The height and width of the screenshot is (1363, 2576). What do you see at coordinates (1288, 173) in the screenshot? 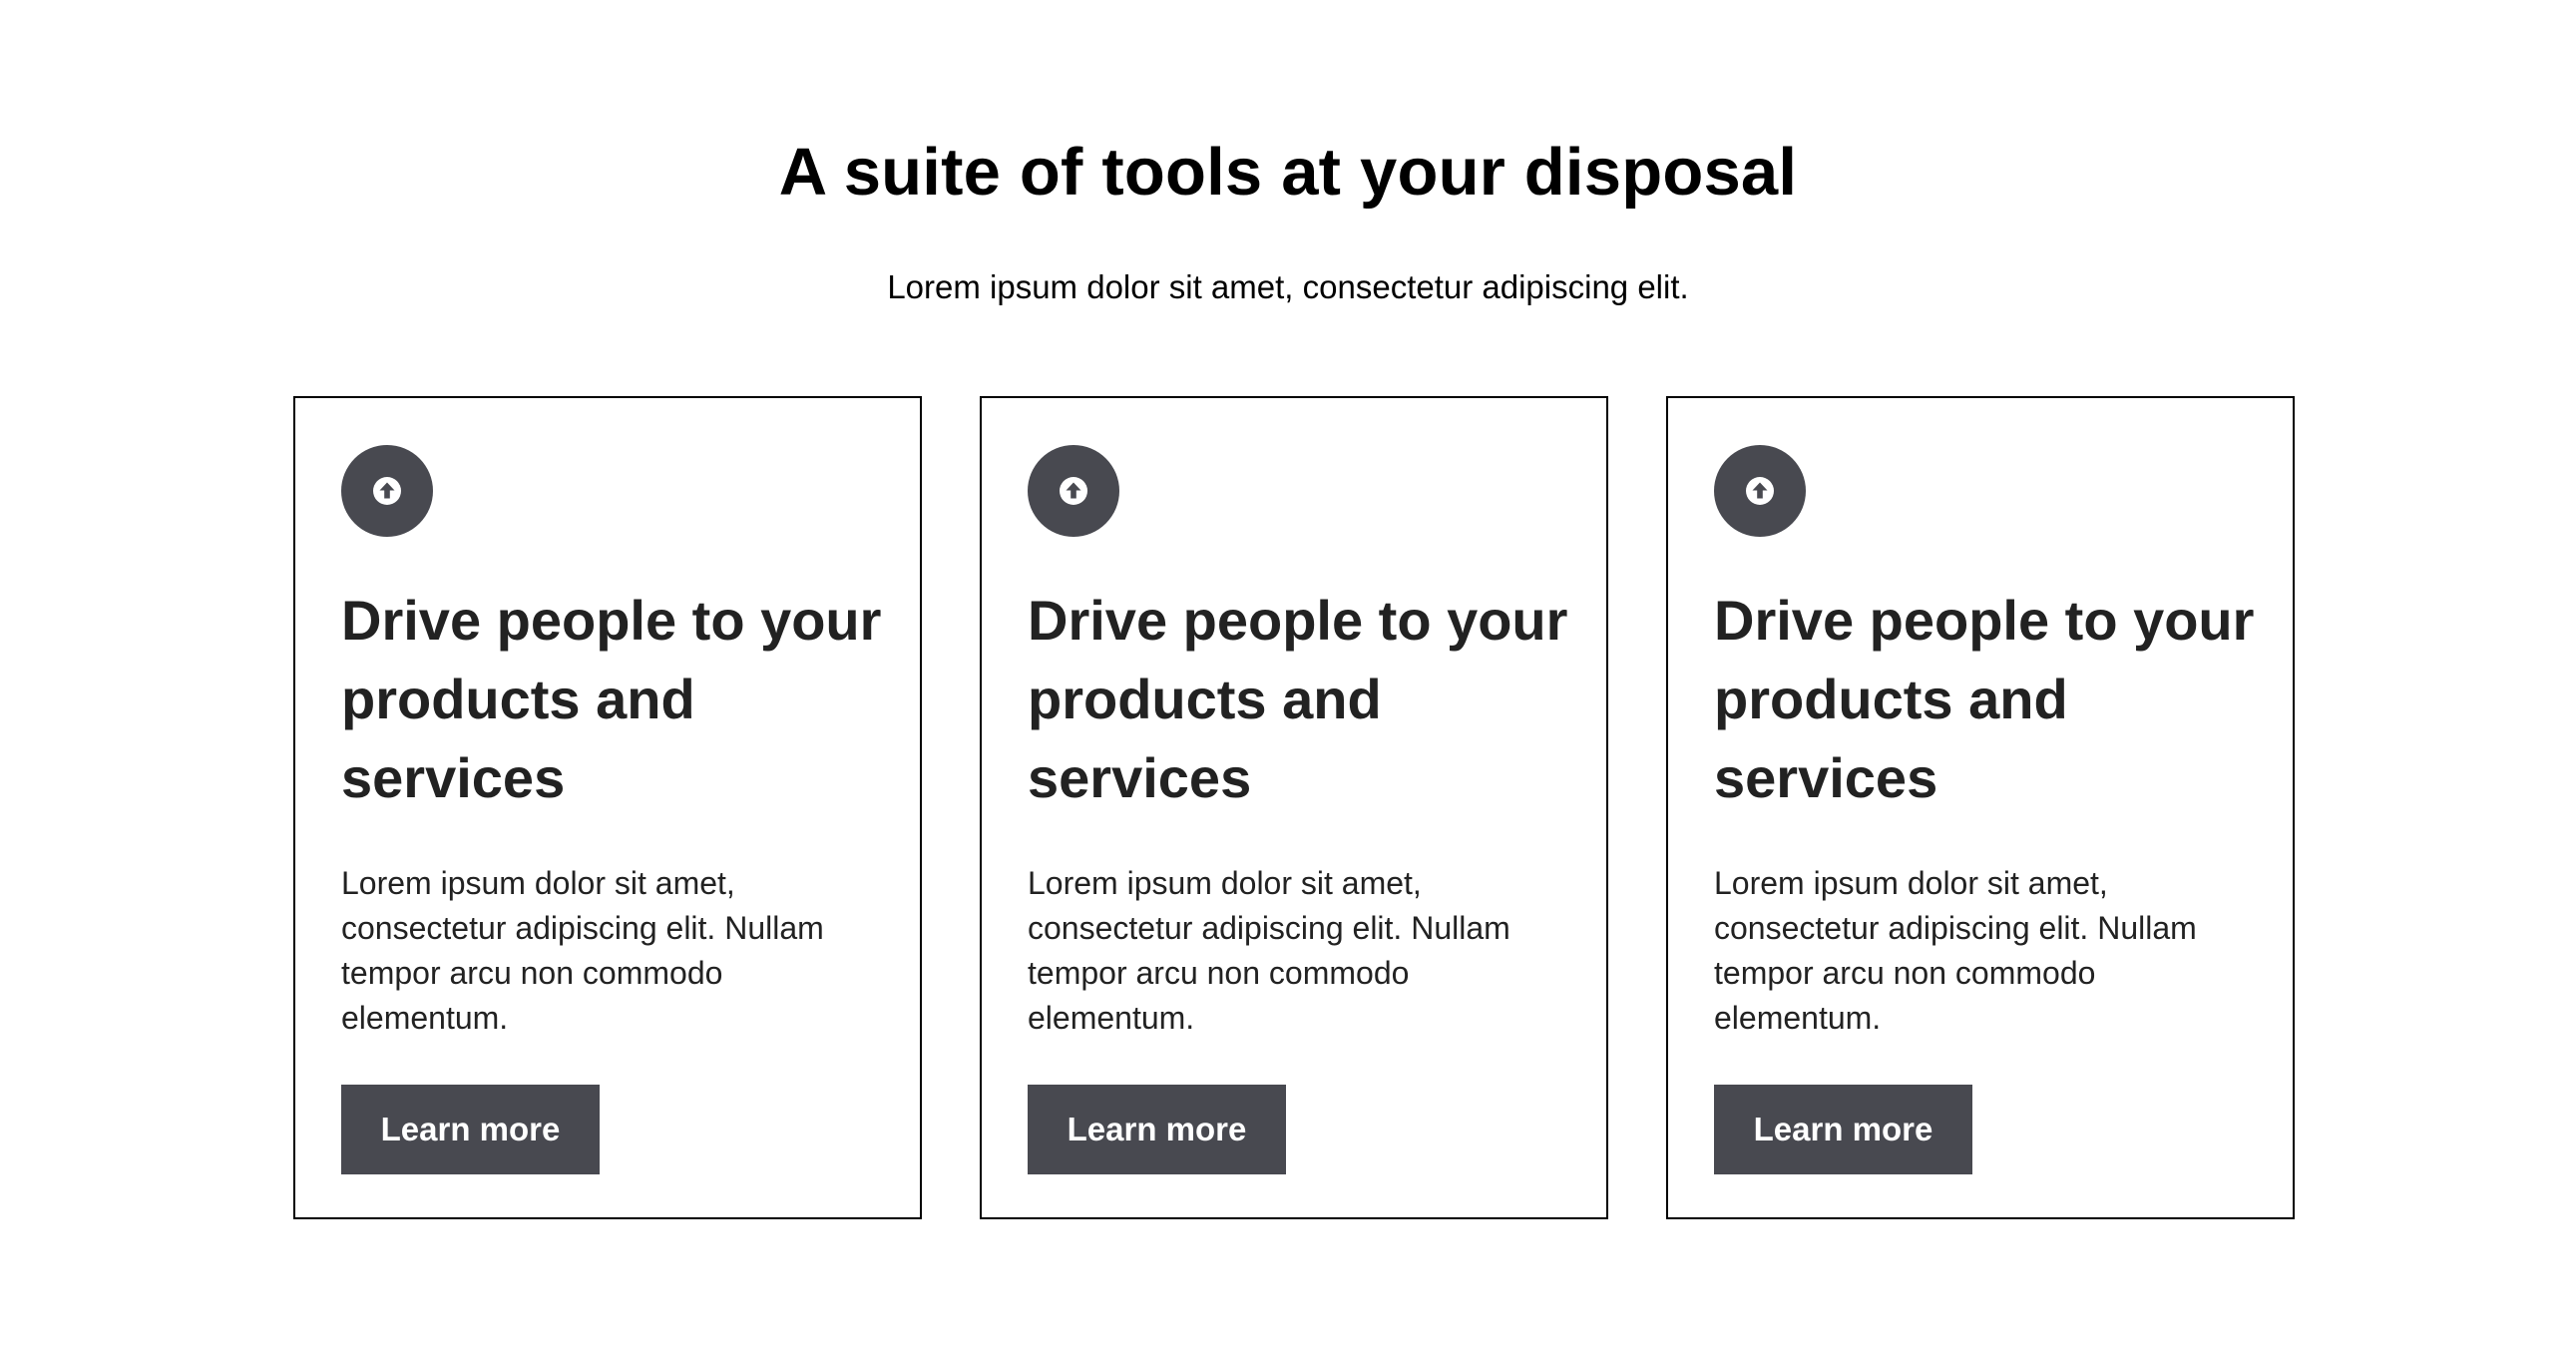
I see `section-title: A suite of tools at your disposal` at bounding box center [1288, 173].